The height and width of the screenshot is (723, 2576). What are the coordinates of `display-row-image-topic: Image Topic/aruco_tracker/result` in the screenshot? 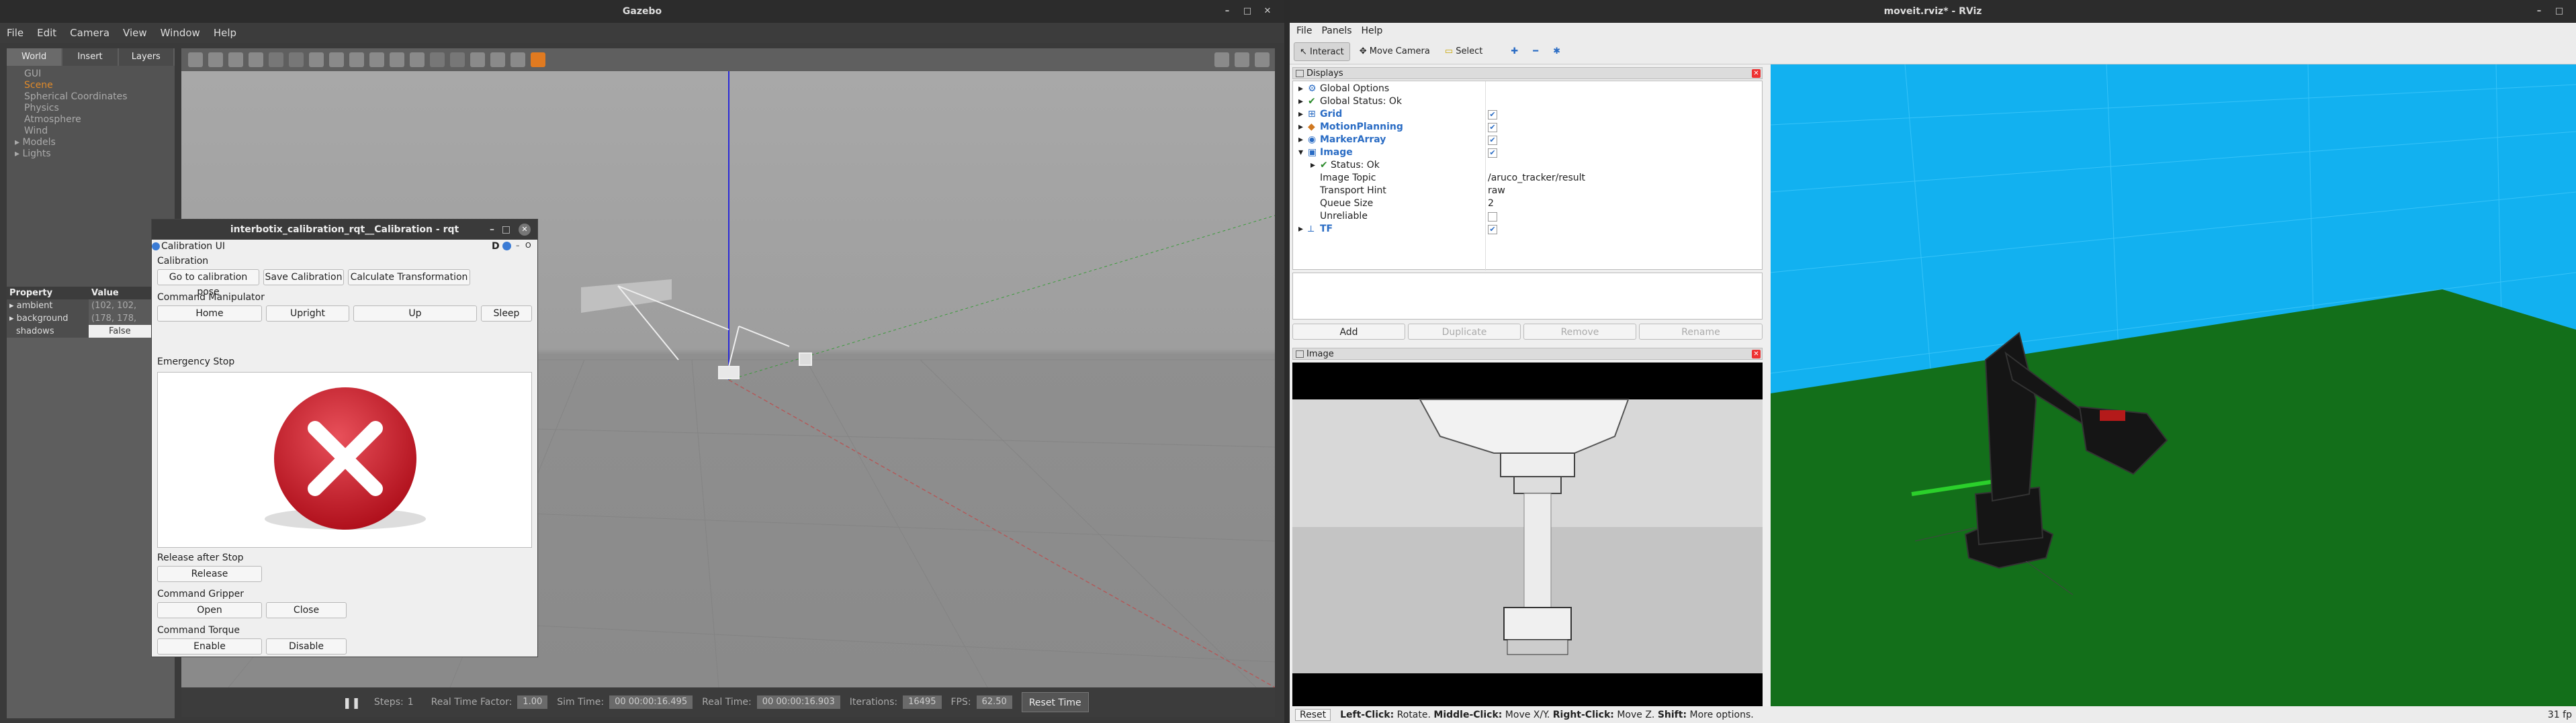 It's located at (1528, 178).